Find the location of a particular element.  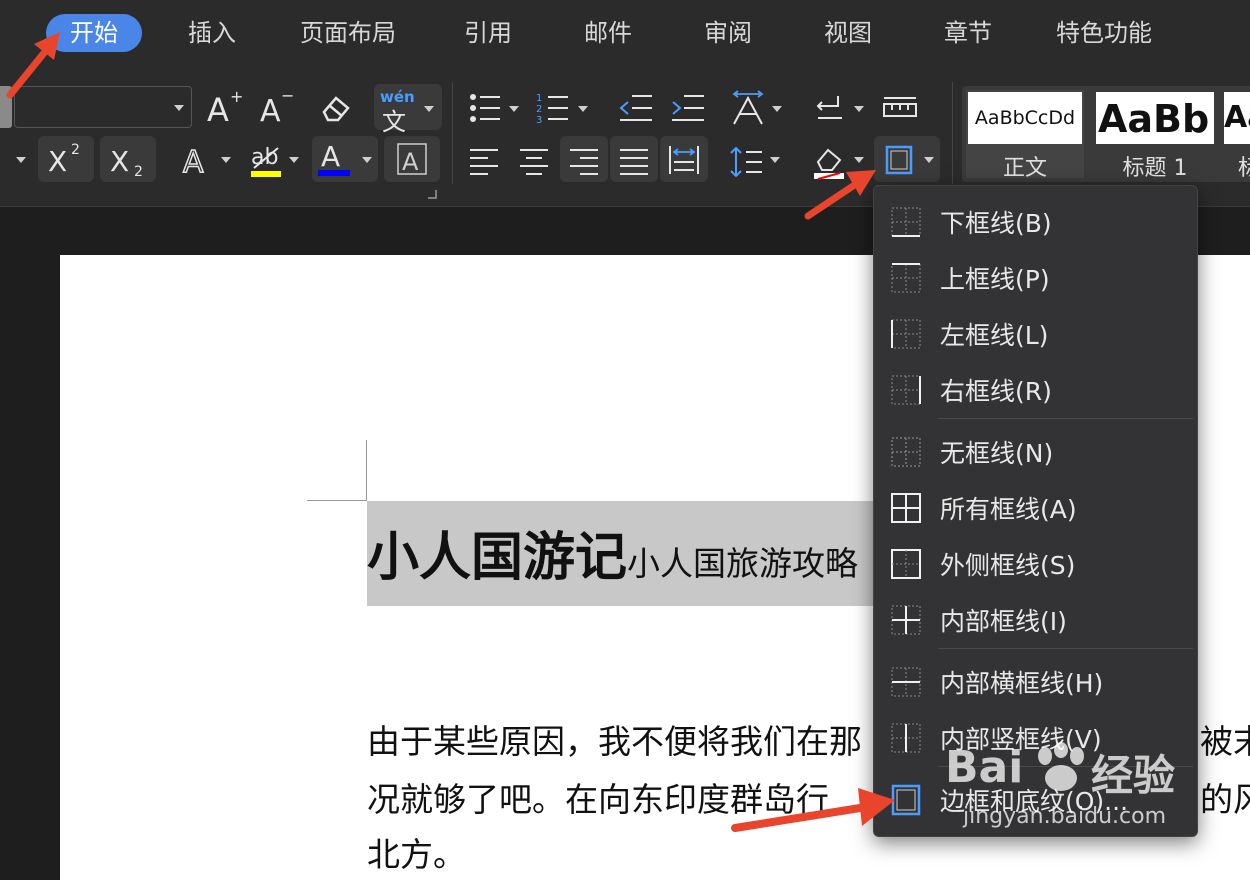

arrow-to-borders-button is located at coordinates (840, 195).